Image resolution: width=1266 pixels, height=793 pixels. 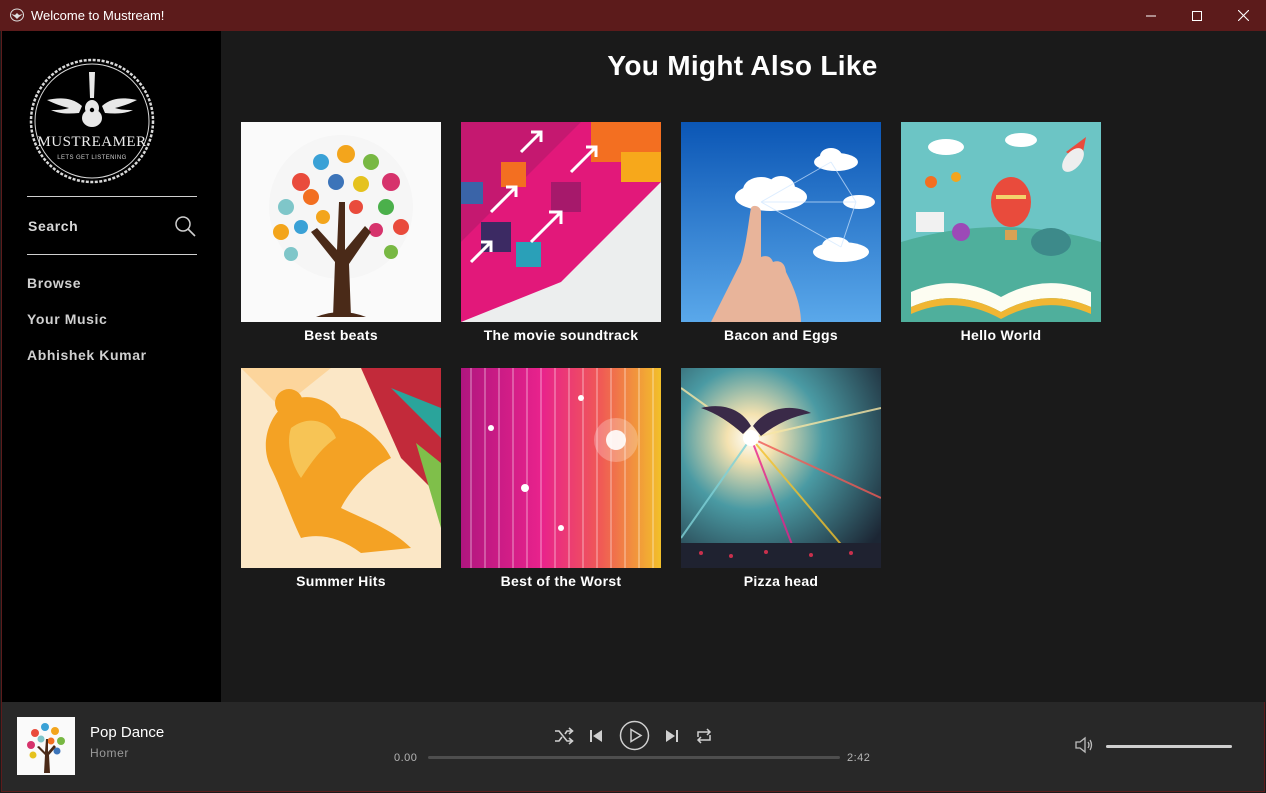 What do you see at coordinates (54, 283) in the screenshot?
I see `nav-browse: Browse` at bounding box center [54, 283].